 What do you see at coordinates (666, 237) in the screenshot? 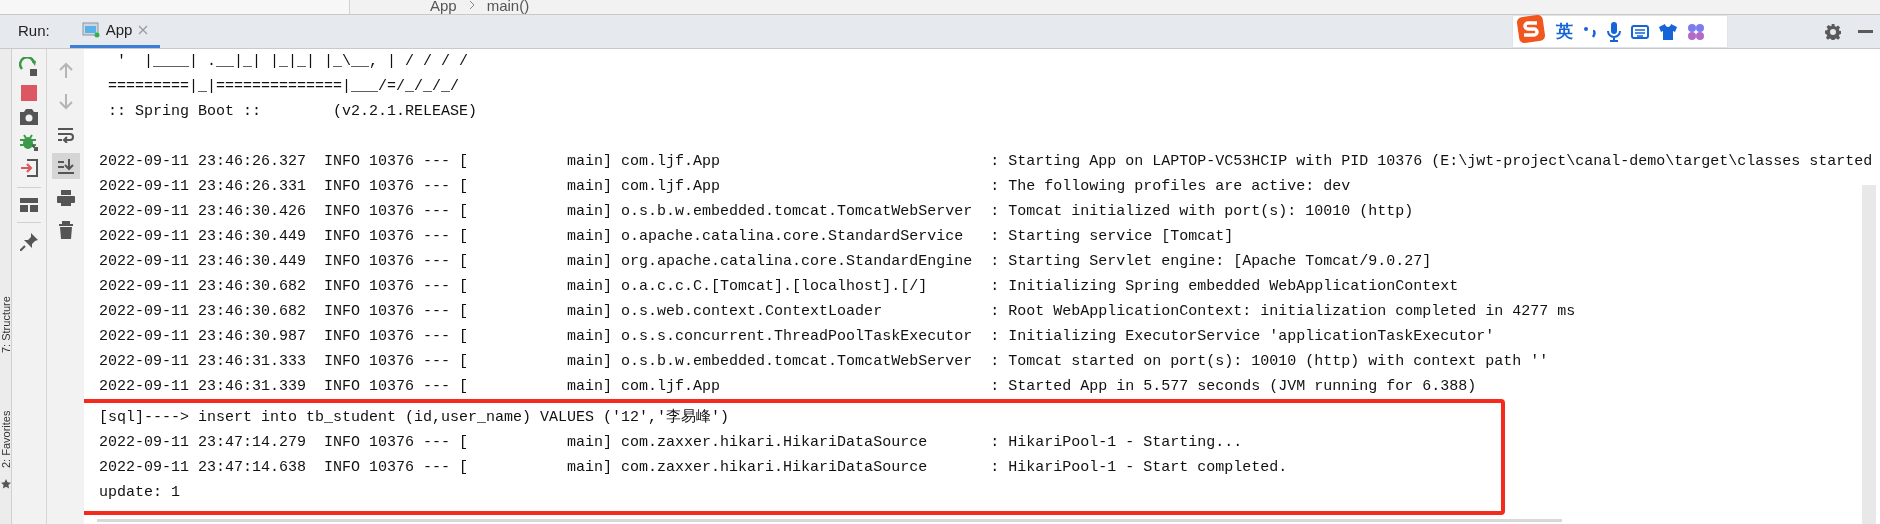
I see `console-line: 2022-09-11 23:46:30.449 INFO 10376 --- [ main] o.apache.catalina.core.StandardService : Starting service [Tomcat]` at bounding box center [666, 237].